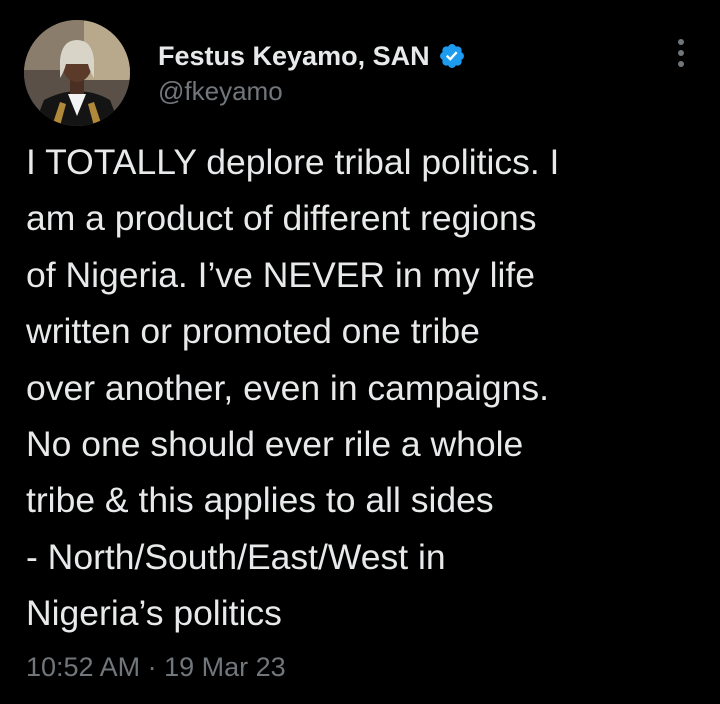  I want to click on author-name: Festus Keyamo, SAN, so click(294, 56).